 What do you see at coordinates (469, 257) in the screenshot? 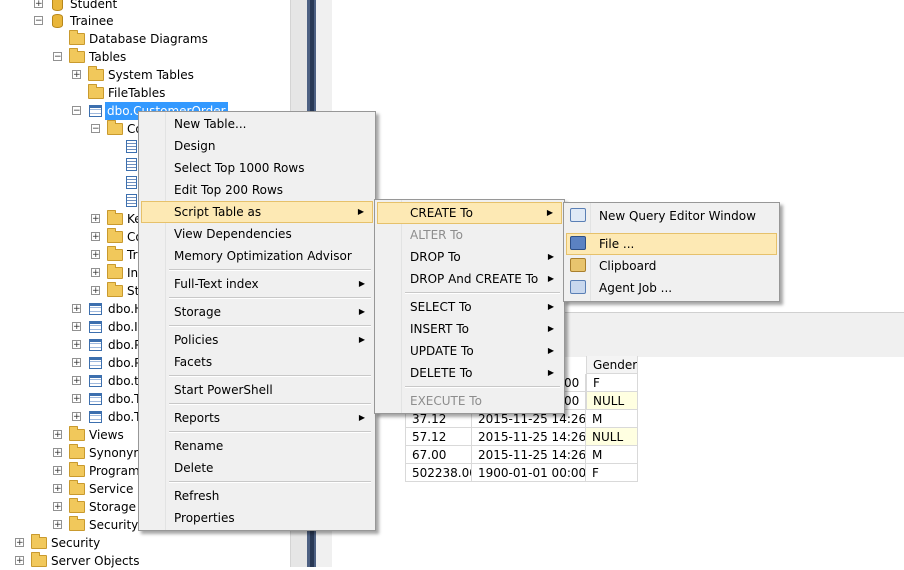
I see `menu-item-drop-to: DROP To ▶` at bounding box center [469, 257].